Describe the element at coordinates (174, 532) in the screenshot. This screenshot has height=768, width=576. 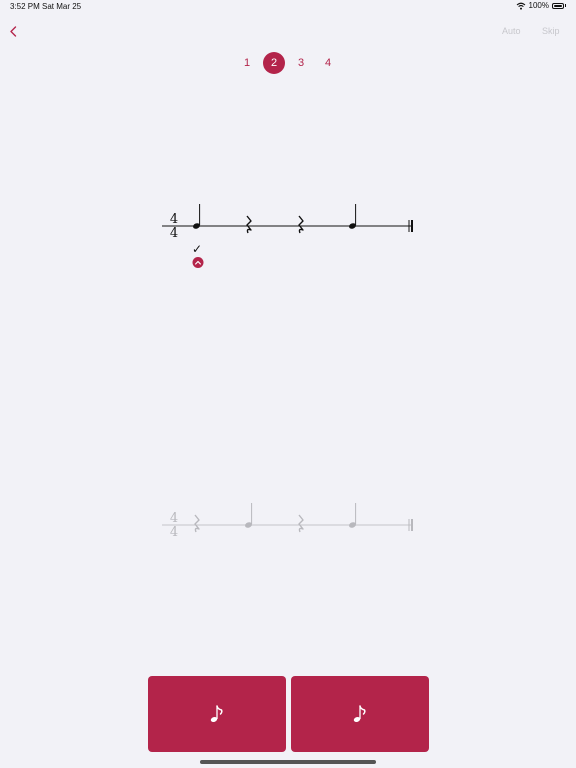
I see `time-signature-bottom: 4` at that location.